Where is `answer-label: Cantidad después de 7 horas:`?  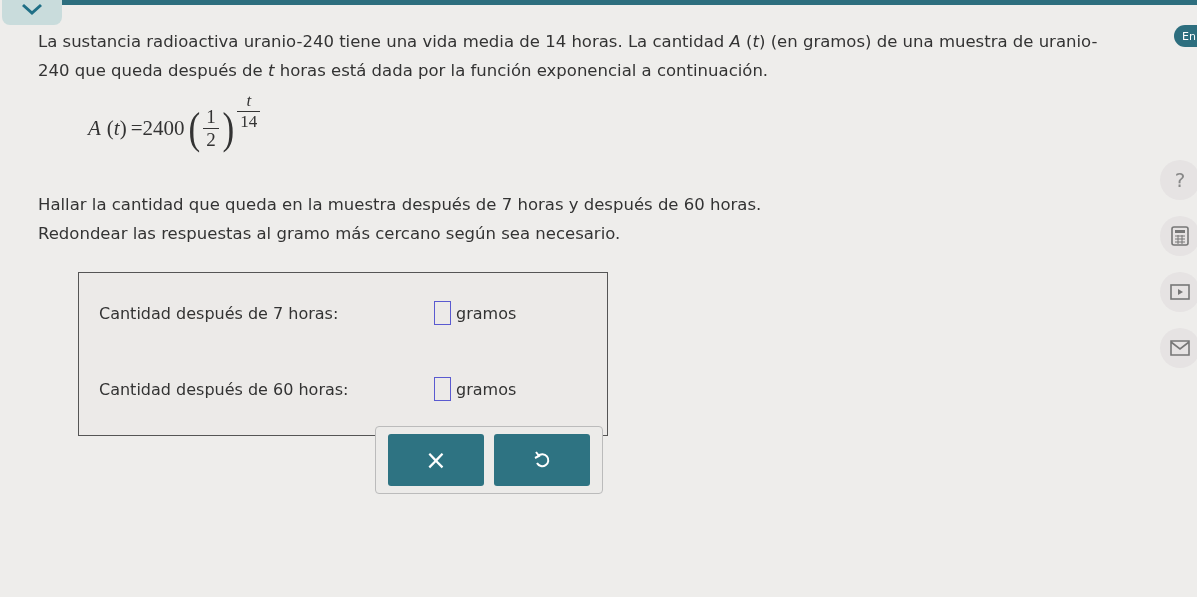
answer-label: Cantidad después de 7 horas: is located at coordinates (219, 313).